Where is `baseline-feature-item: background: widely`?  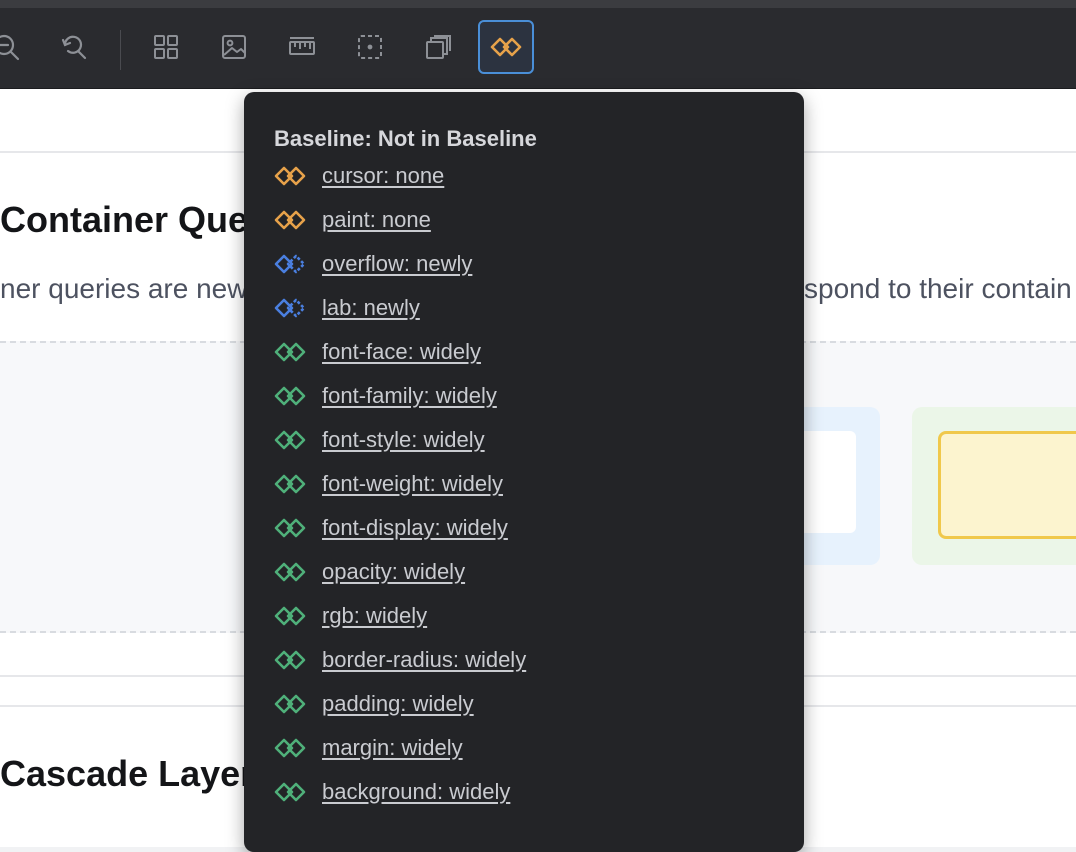
baseline-feature-item: background: widely is located at coordinates (400, 792).